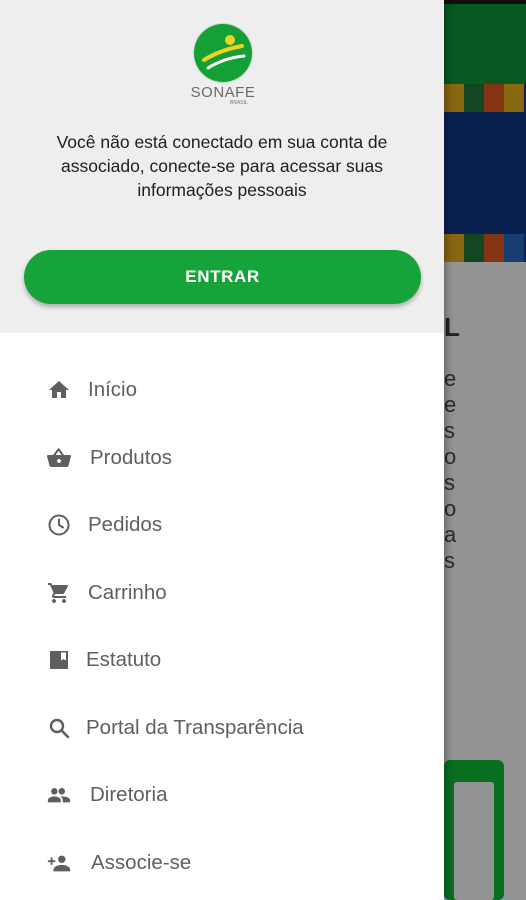 Image resolution: width=526 pixels, height=900 pixels. I want to click on search-icon, so click(59, 728).